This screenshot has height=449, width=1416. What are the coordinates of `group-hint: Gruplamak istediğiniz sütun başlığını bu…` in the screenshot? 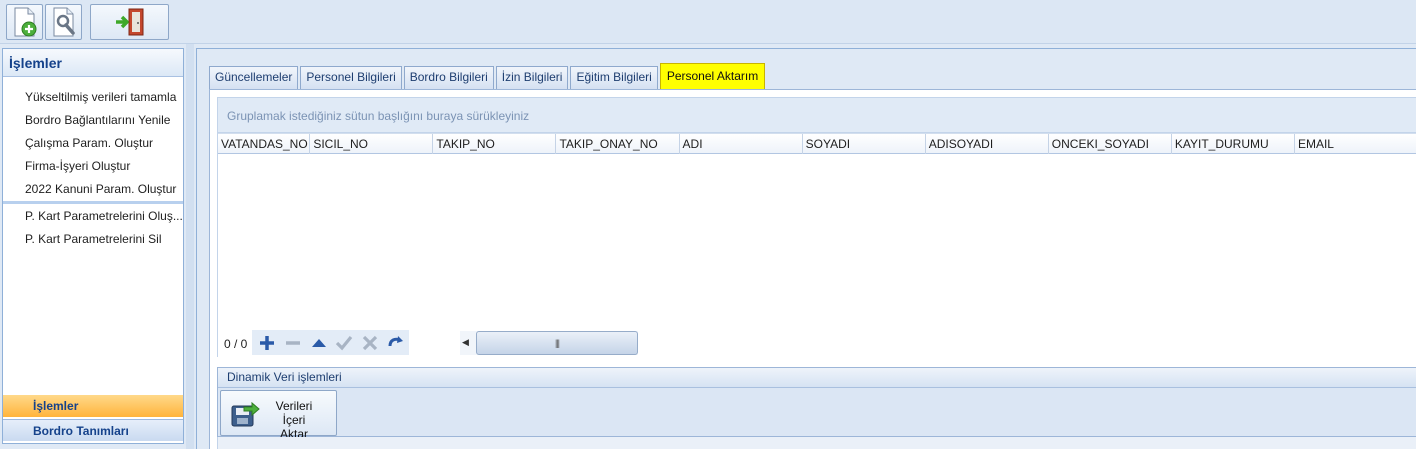 It's located at (378, 116).